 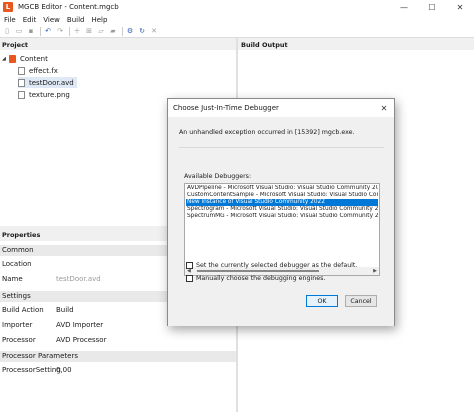 I want to click on property-row-processor-setting: ProcessorSetting 0,00, so click(x=118, y=370).